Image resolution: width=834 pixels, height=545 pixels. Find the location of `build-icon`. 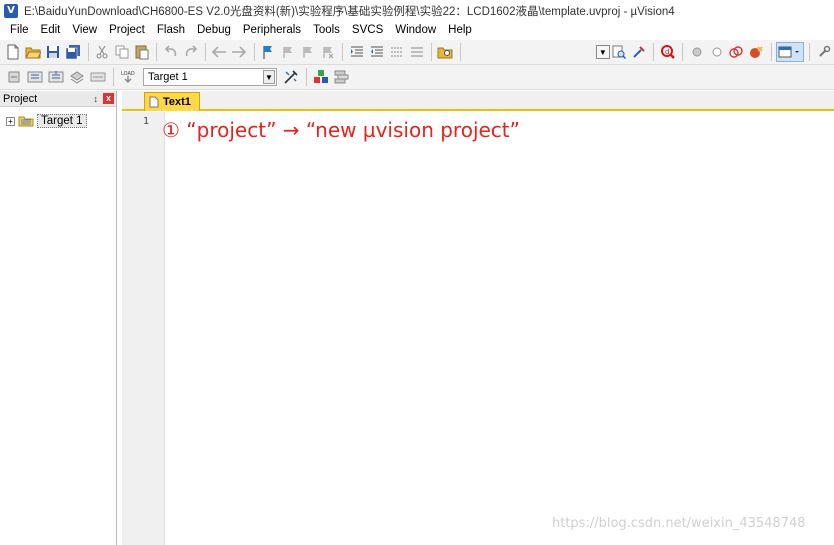

build-icon is located at coordinates (35, 77).